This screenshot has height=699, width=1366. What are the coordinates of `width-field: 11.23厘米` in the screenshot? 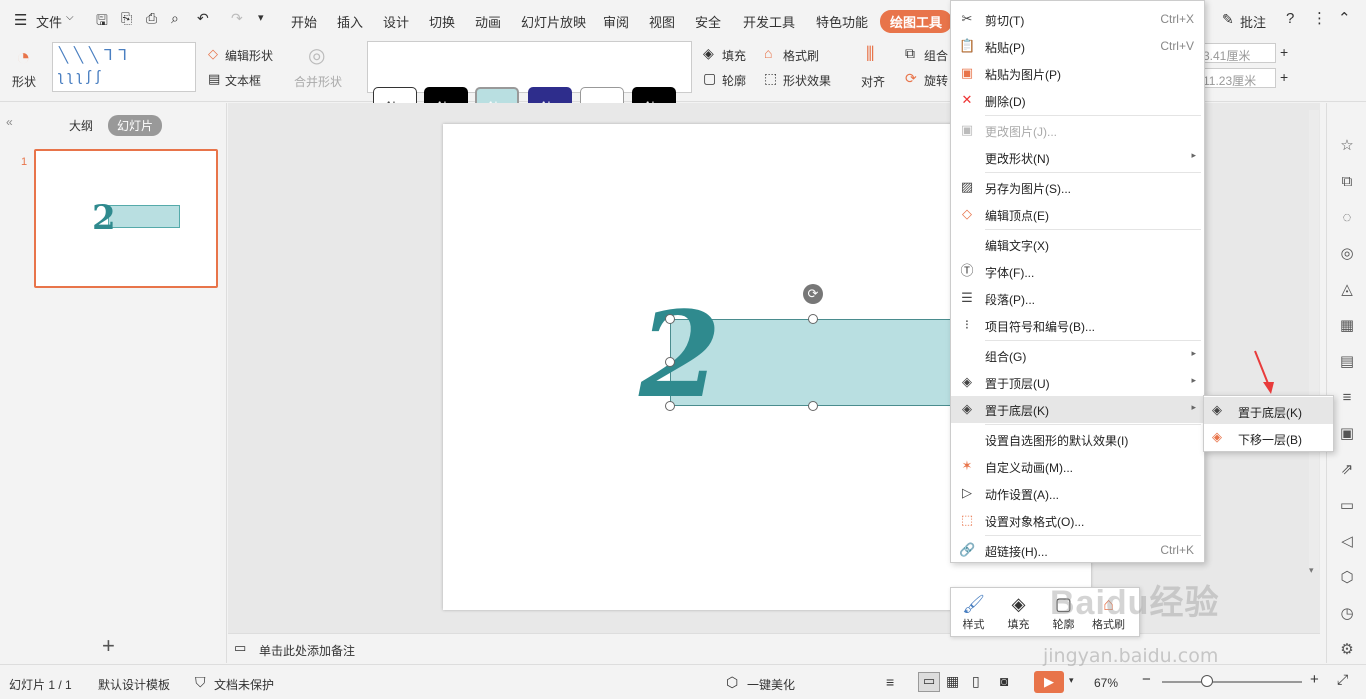 It's located at (1237, 78).